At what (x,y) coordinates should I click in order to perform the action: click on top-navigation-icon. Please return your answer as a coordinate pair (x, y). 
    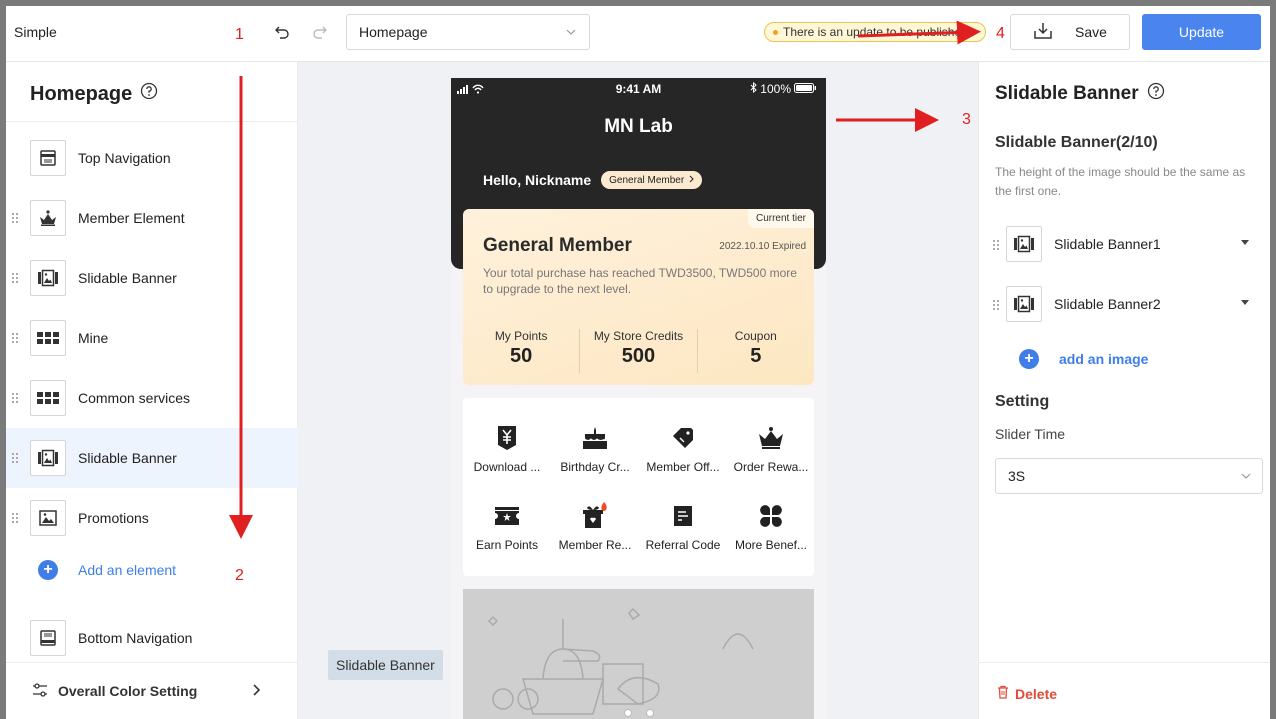
    Looking at the image, I should click on (48, 158).